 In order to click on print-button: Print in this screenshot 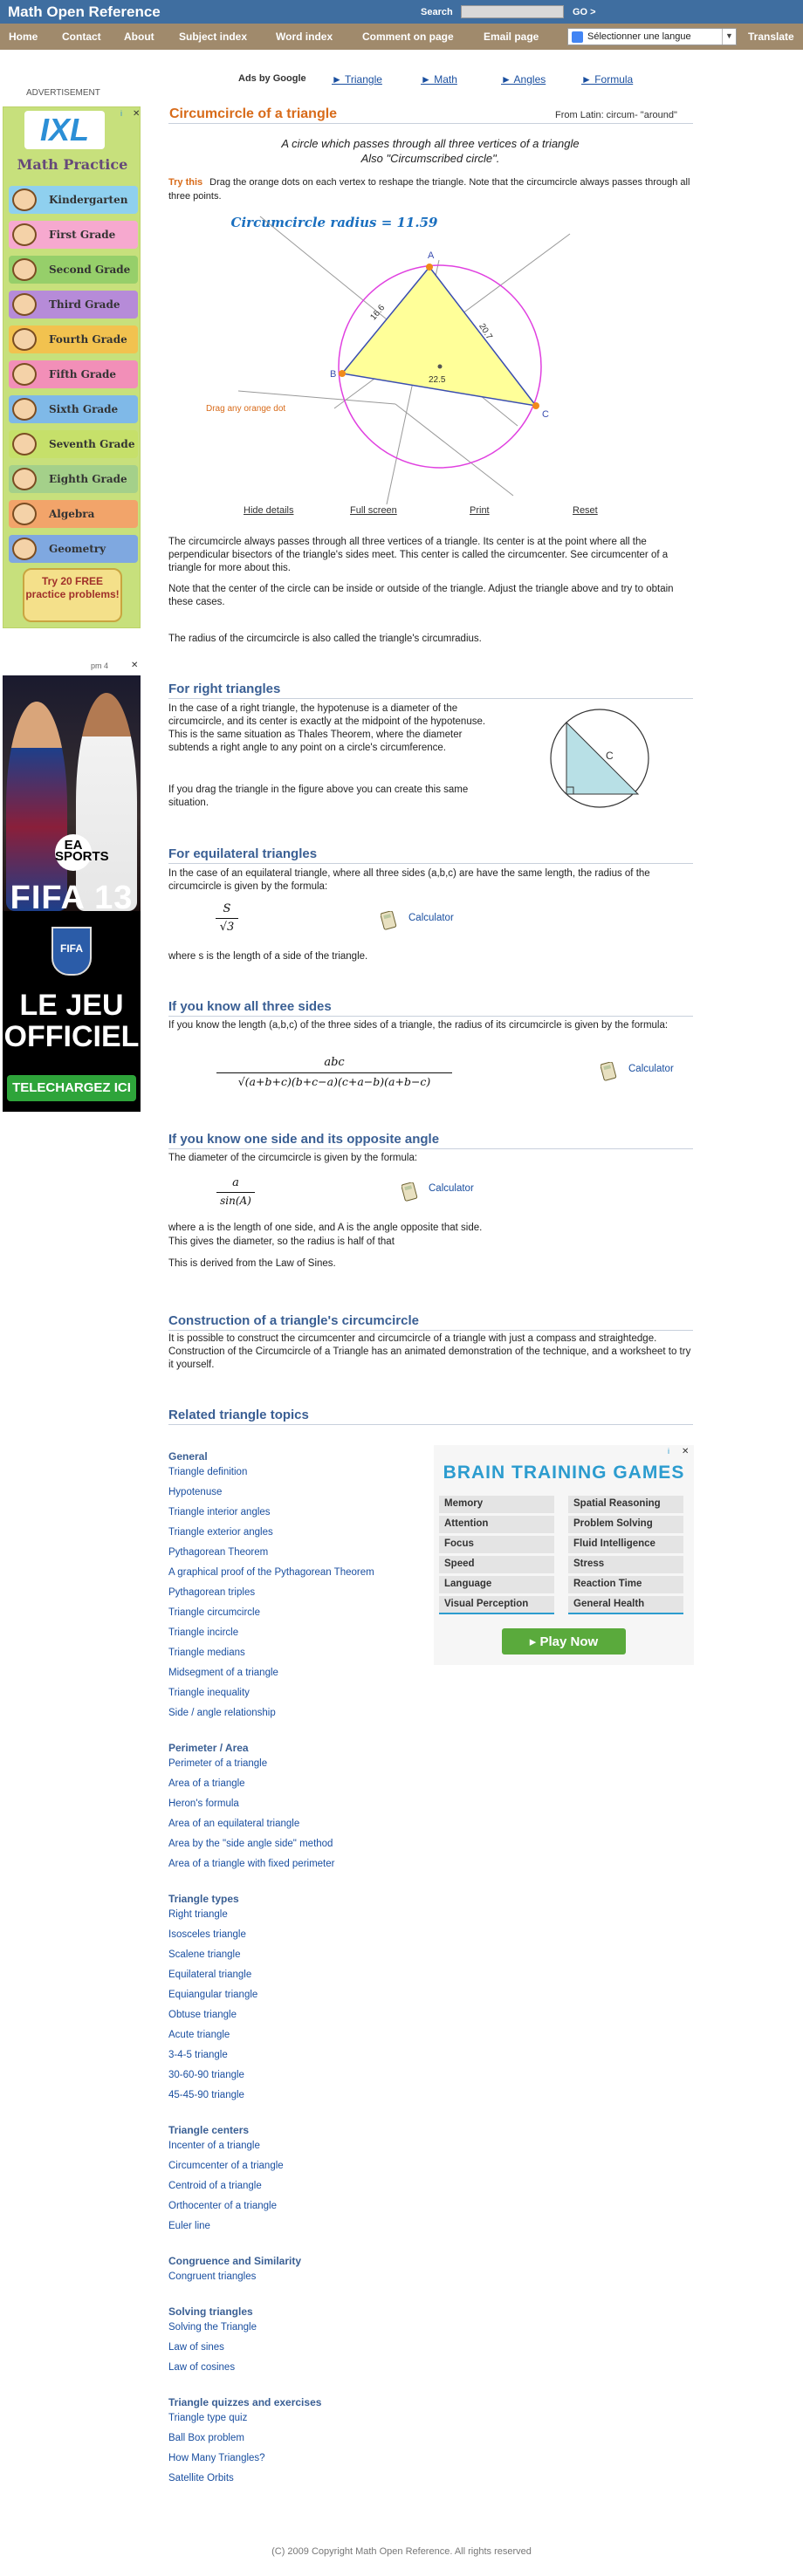, I will do `click(480, 511)`.